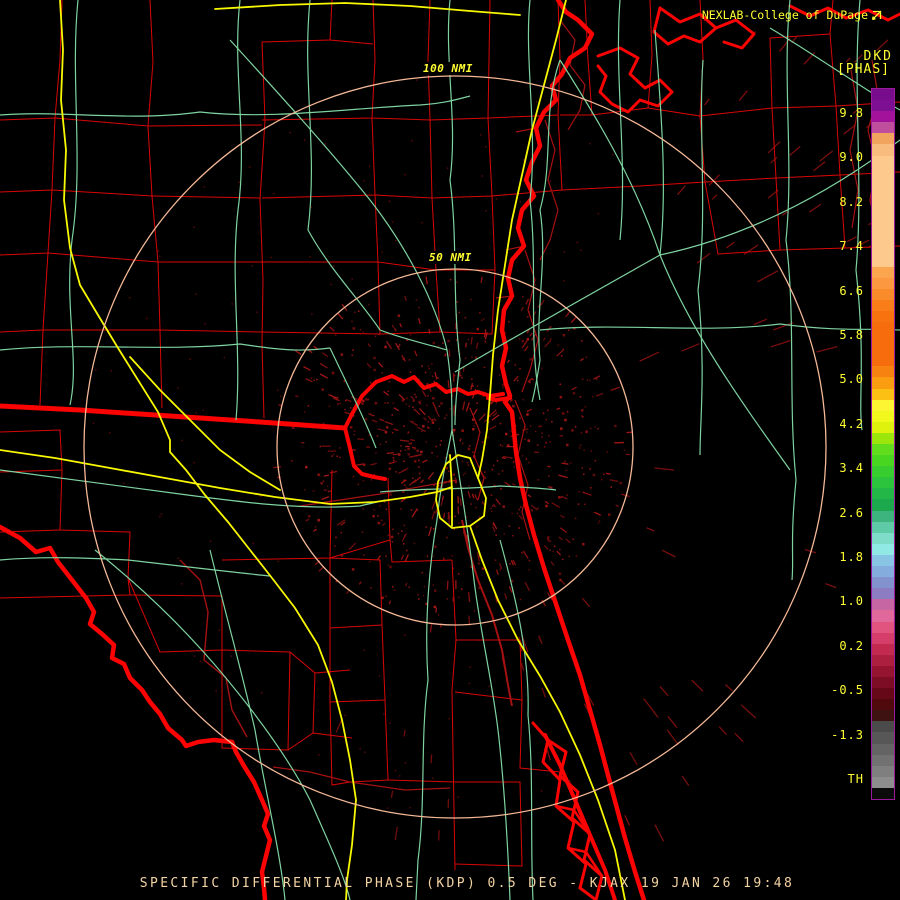 This screenshot has height=900, width=900. I want to click on color-scale-tick: 6.6, so click(851, 290).